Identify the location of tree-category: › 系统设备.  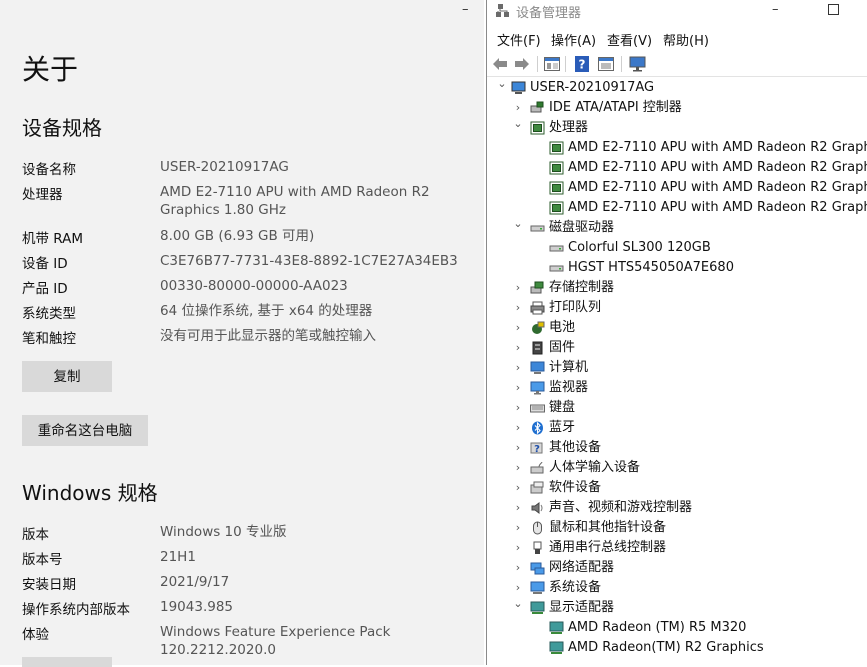
(677, 588).